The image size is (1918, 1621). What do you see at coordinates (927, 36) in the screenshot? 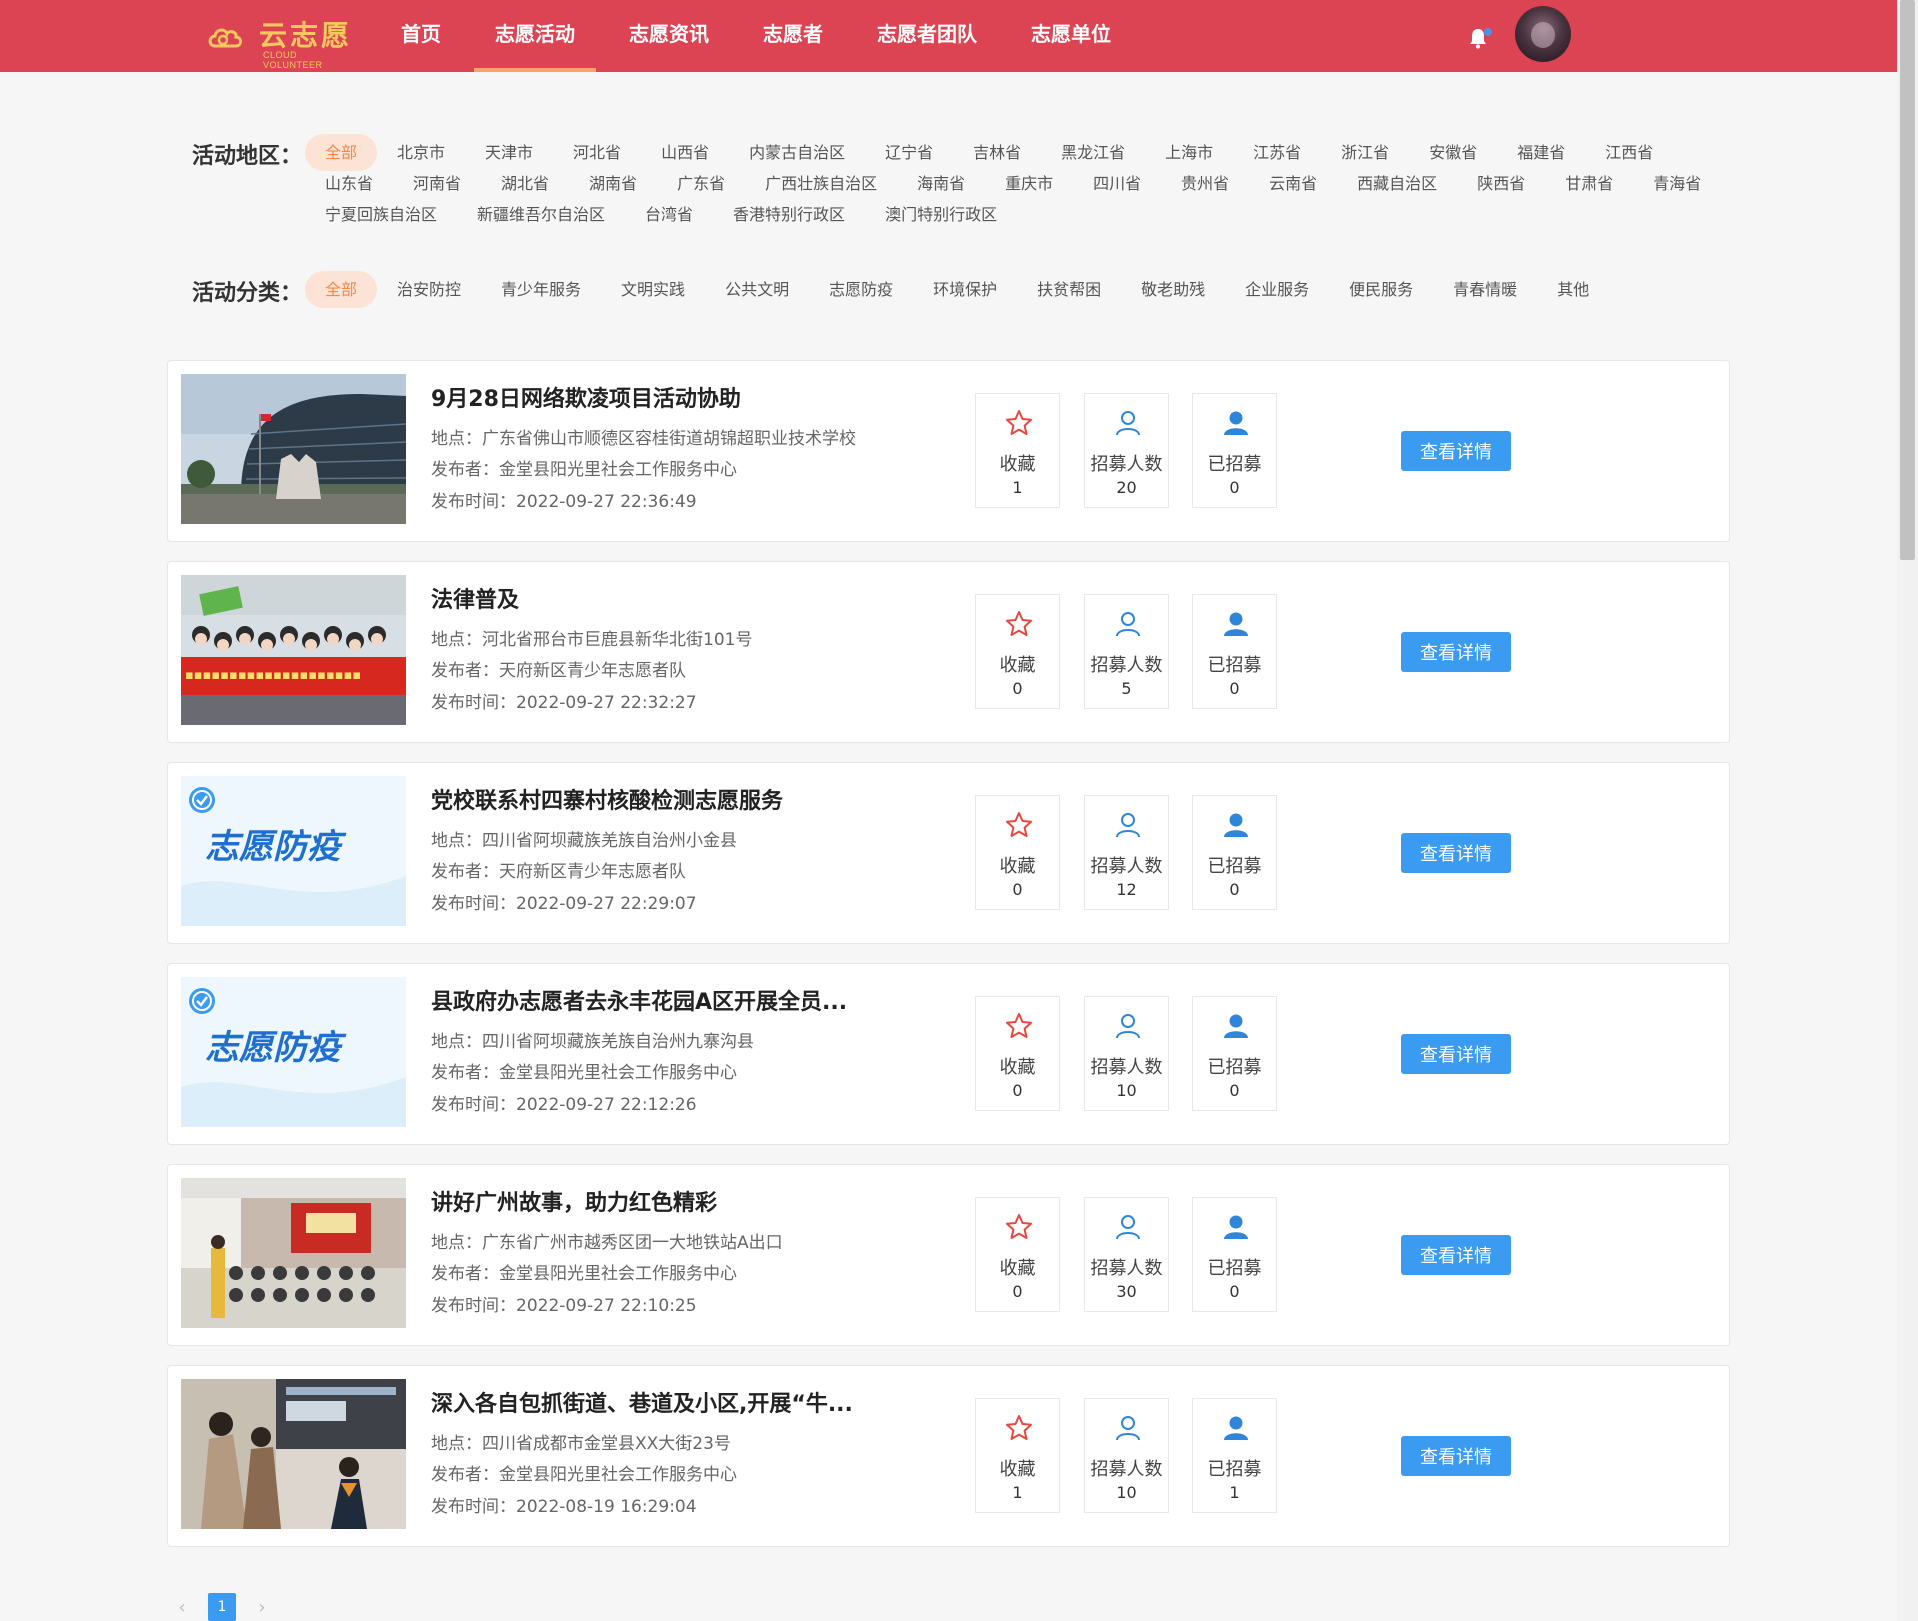
I see `nav-teams: 志愿者团队` at bounding box center [927, 36].